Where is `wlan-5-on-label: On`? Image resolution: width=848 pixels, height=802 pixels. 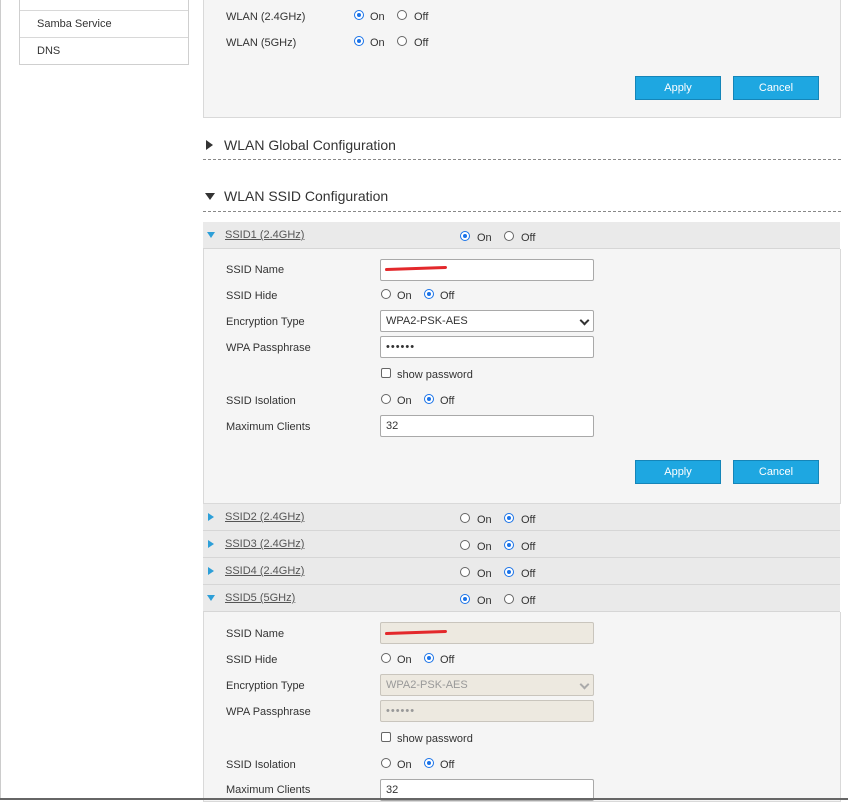 wlan-5-on-label: On is located at coordinates (377, 43).